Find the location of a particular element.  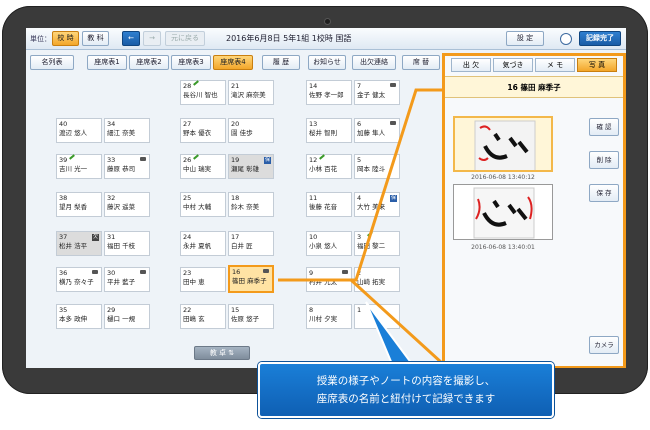

tab-memo: メ モ is located at coordinates (555, 65).